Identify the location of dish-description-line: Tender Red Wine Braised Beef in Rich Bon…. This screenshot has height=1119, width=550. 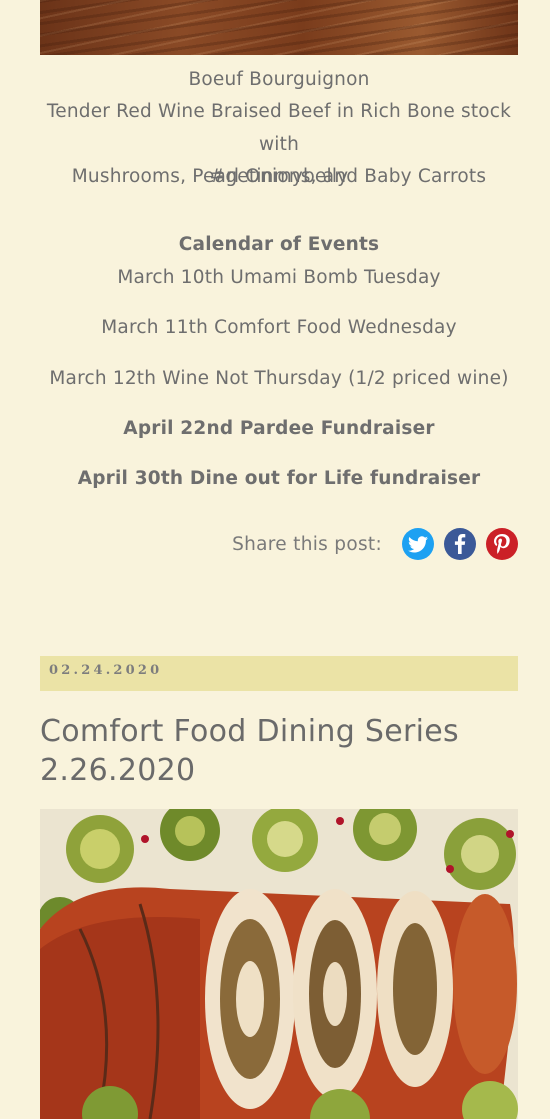
(279, 128).